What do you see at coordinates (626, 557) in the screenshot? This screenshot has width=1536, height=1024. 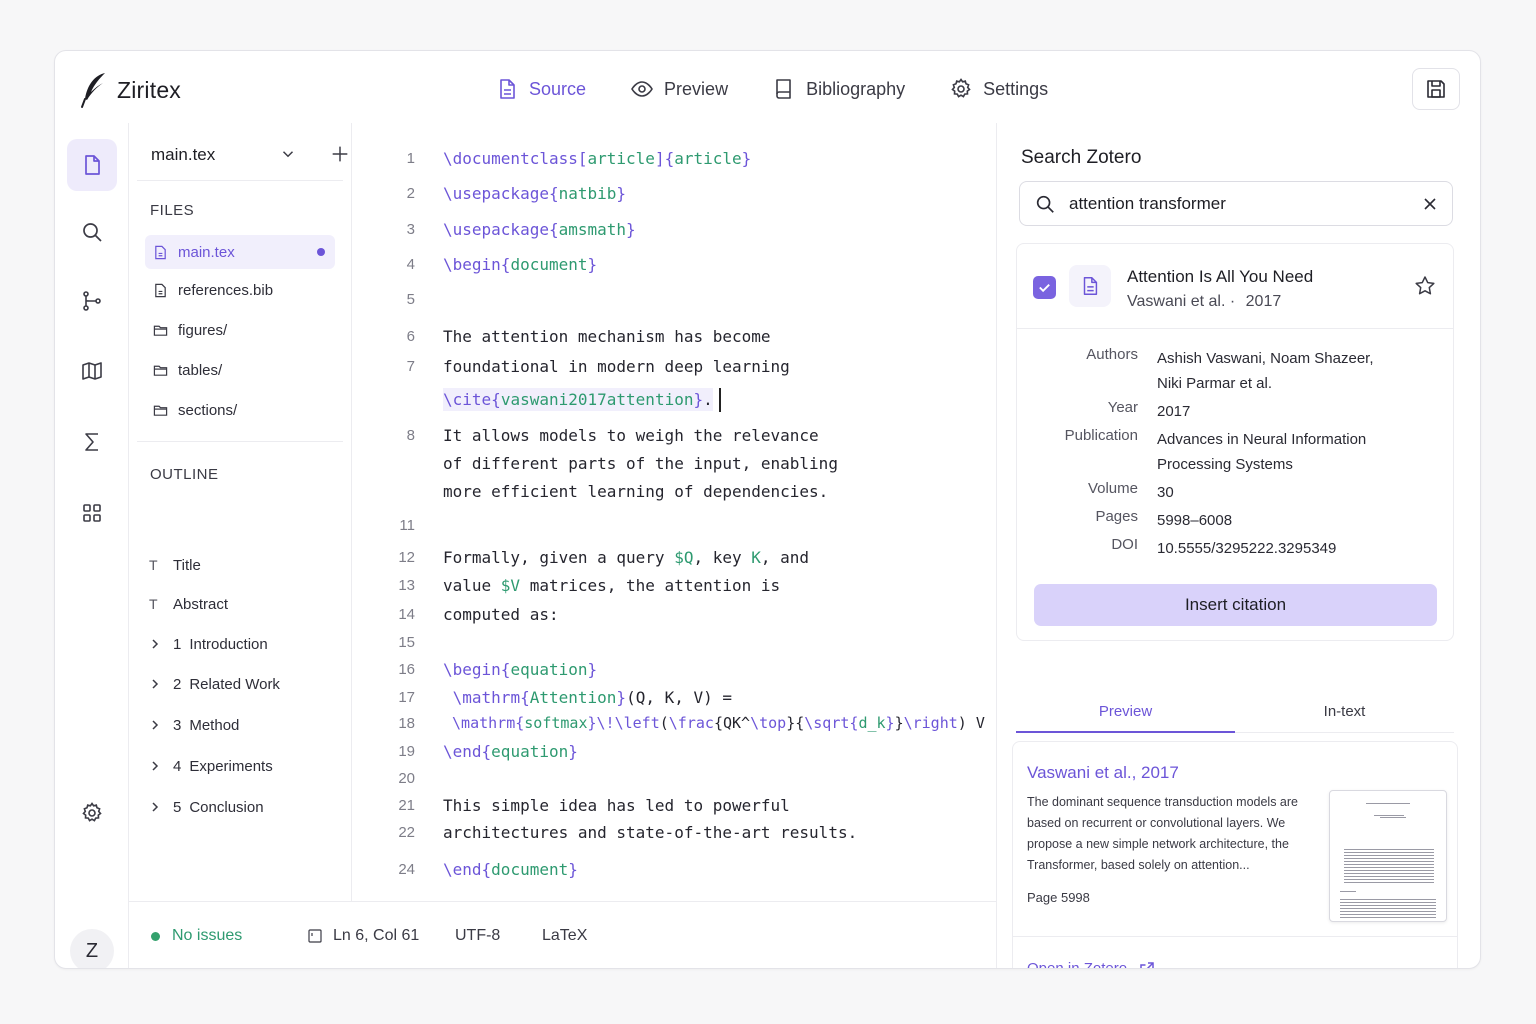 I see `code-line: Formally, given a query $Q, key K, and` at bounding box center [626, 557].